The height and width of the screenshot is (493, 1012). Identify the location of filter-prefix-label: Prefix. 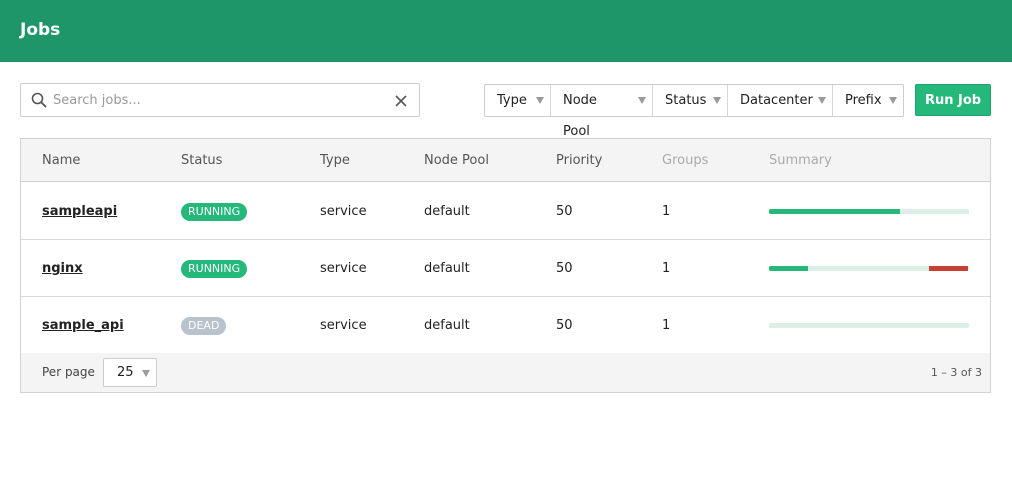
(863, 100).